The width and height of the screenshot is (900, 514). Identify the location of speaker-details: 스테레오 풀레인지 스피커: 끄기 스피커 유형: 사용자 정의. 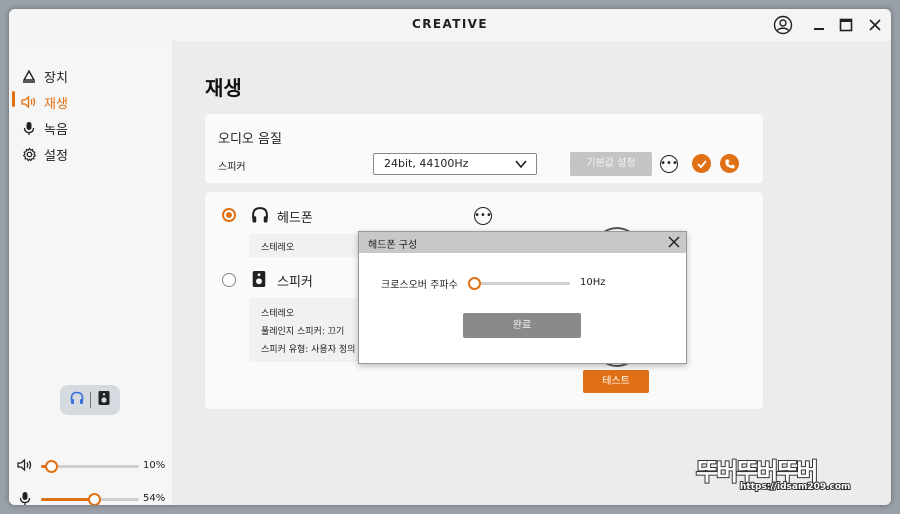
(305, 330).